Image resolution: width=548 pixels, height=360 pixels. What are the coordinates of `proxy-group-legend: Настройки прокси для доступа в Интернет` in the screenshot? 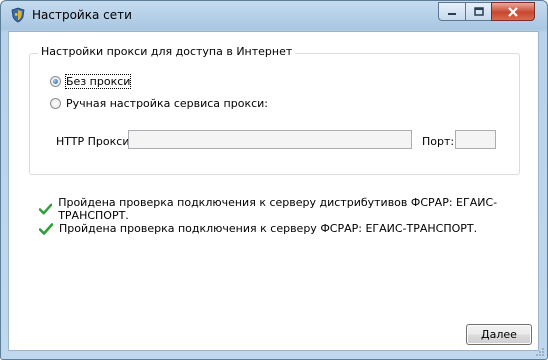 It's located at (167, 51).